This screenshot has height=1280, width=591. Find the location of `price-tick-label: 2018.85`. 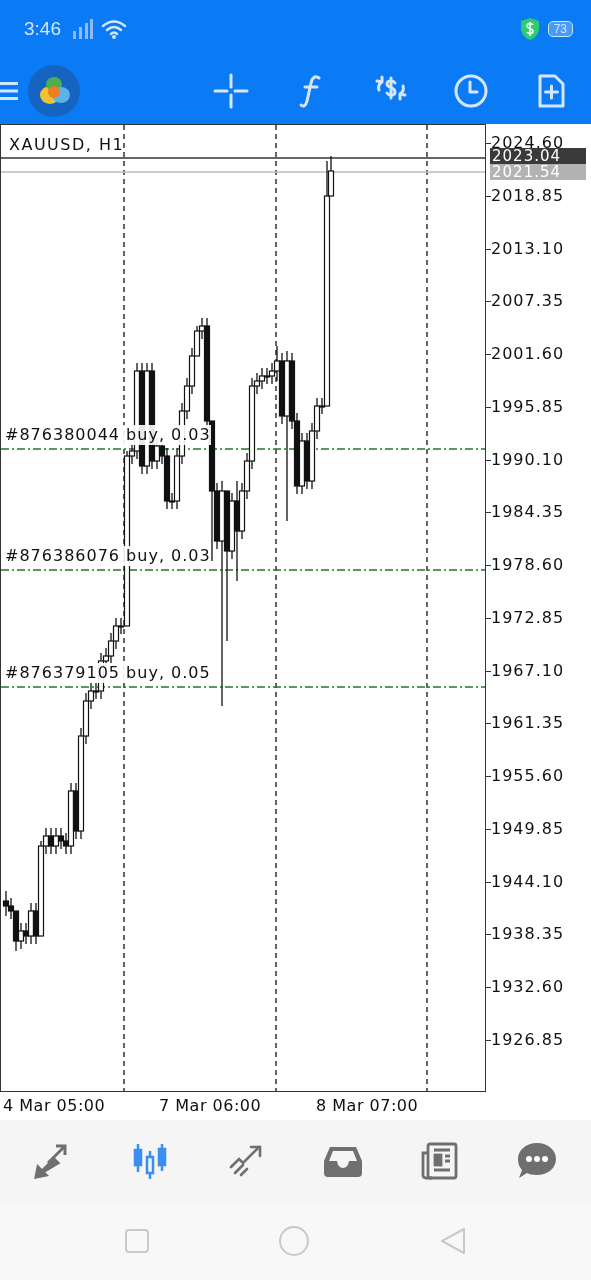

price-tick-label: 2018.85 is located at coordinates (528, 195).